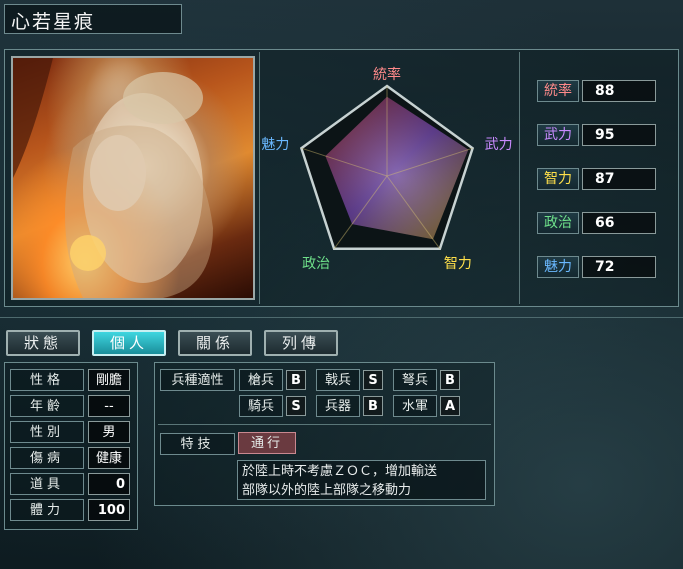 This screenshot has height=569, width=683. What do you see at coordinates (109, 432) in the screenshot?
I see `personal-value: 男` at bounding box center [109, 432].